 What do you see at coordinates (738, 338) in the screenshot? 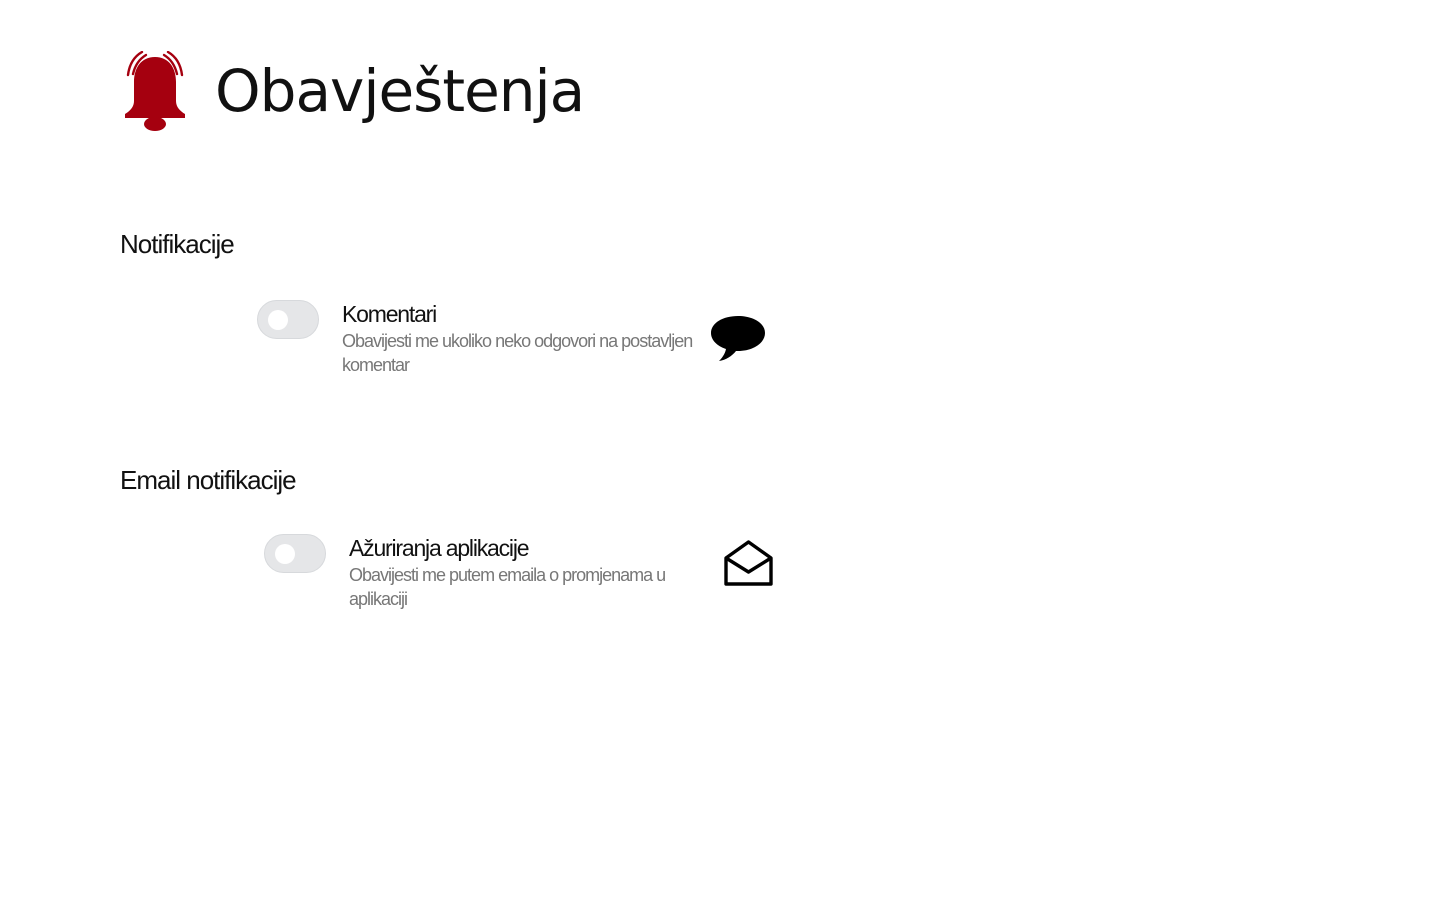
I see `speech-bubble-icon` at bounding box center [738, 338].